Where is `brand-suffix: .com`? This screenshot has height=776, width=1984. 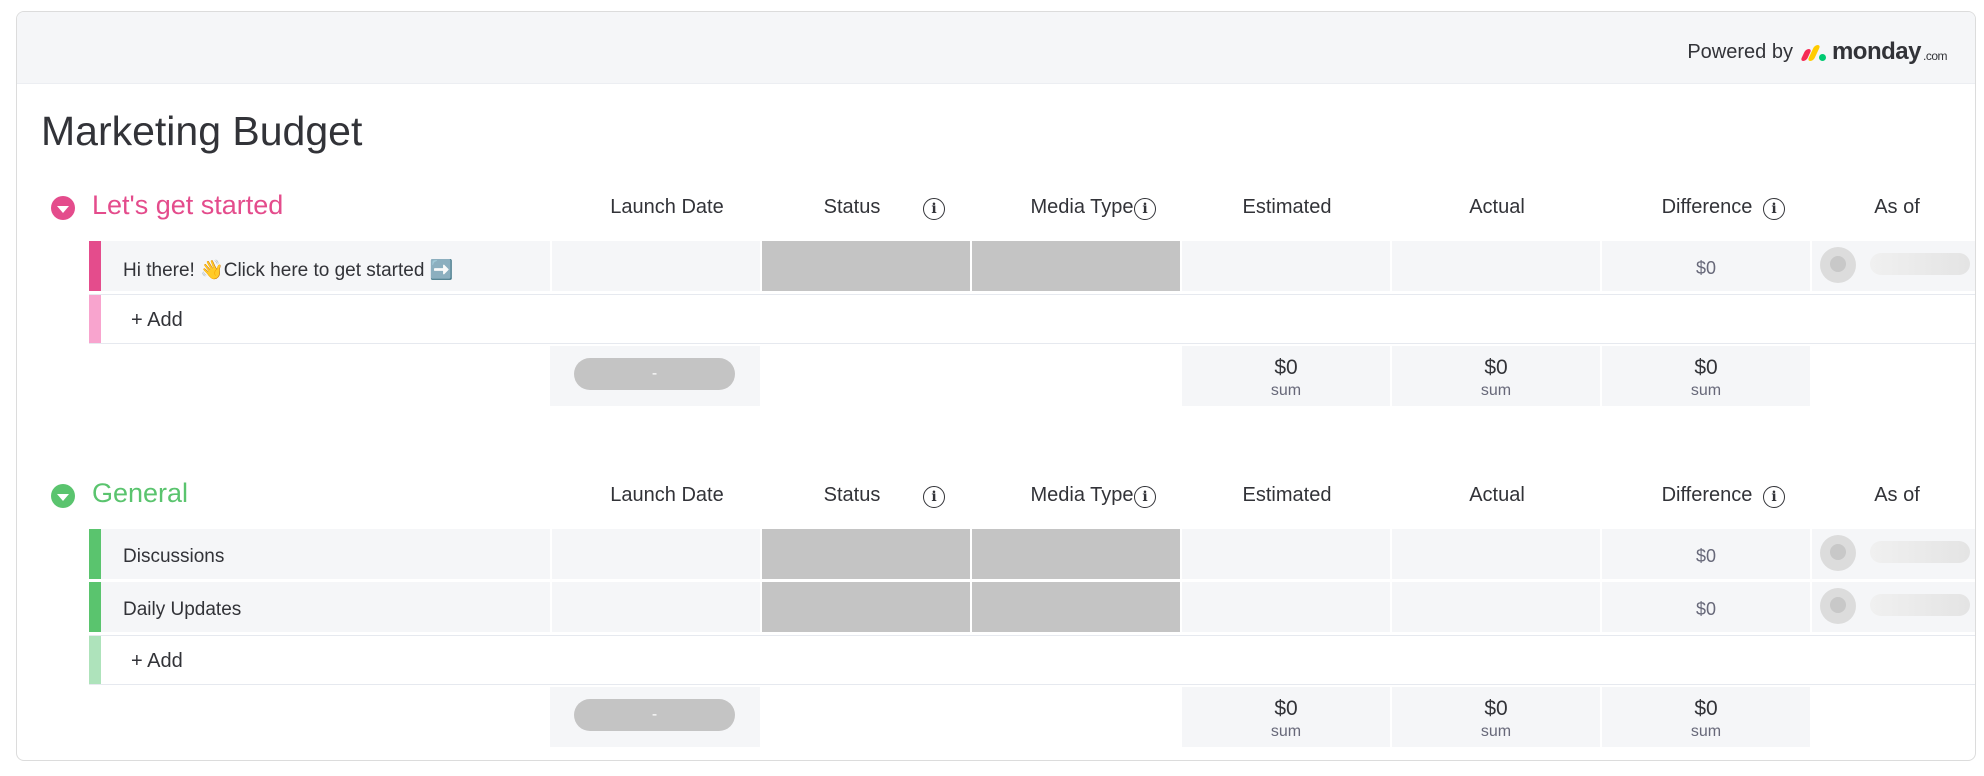
brand-suffix: .com is located at coordinates (1935, 56).